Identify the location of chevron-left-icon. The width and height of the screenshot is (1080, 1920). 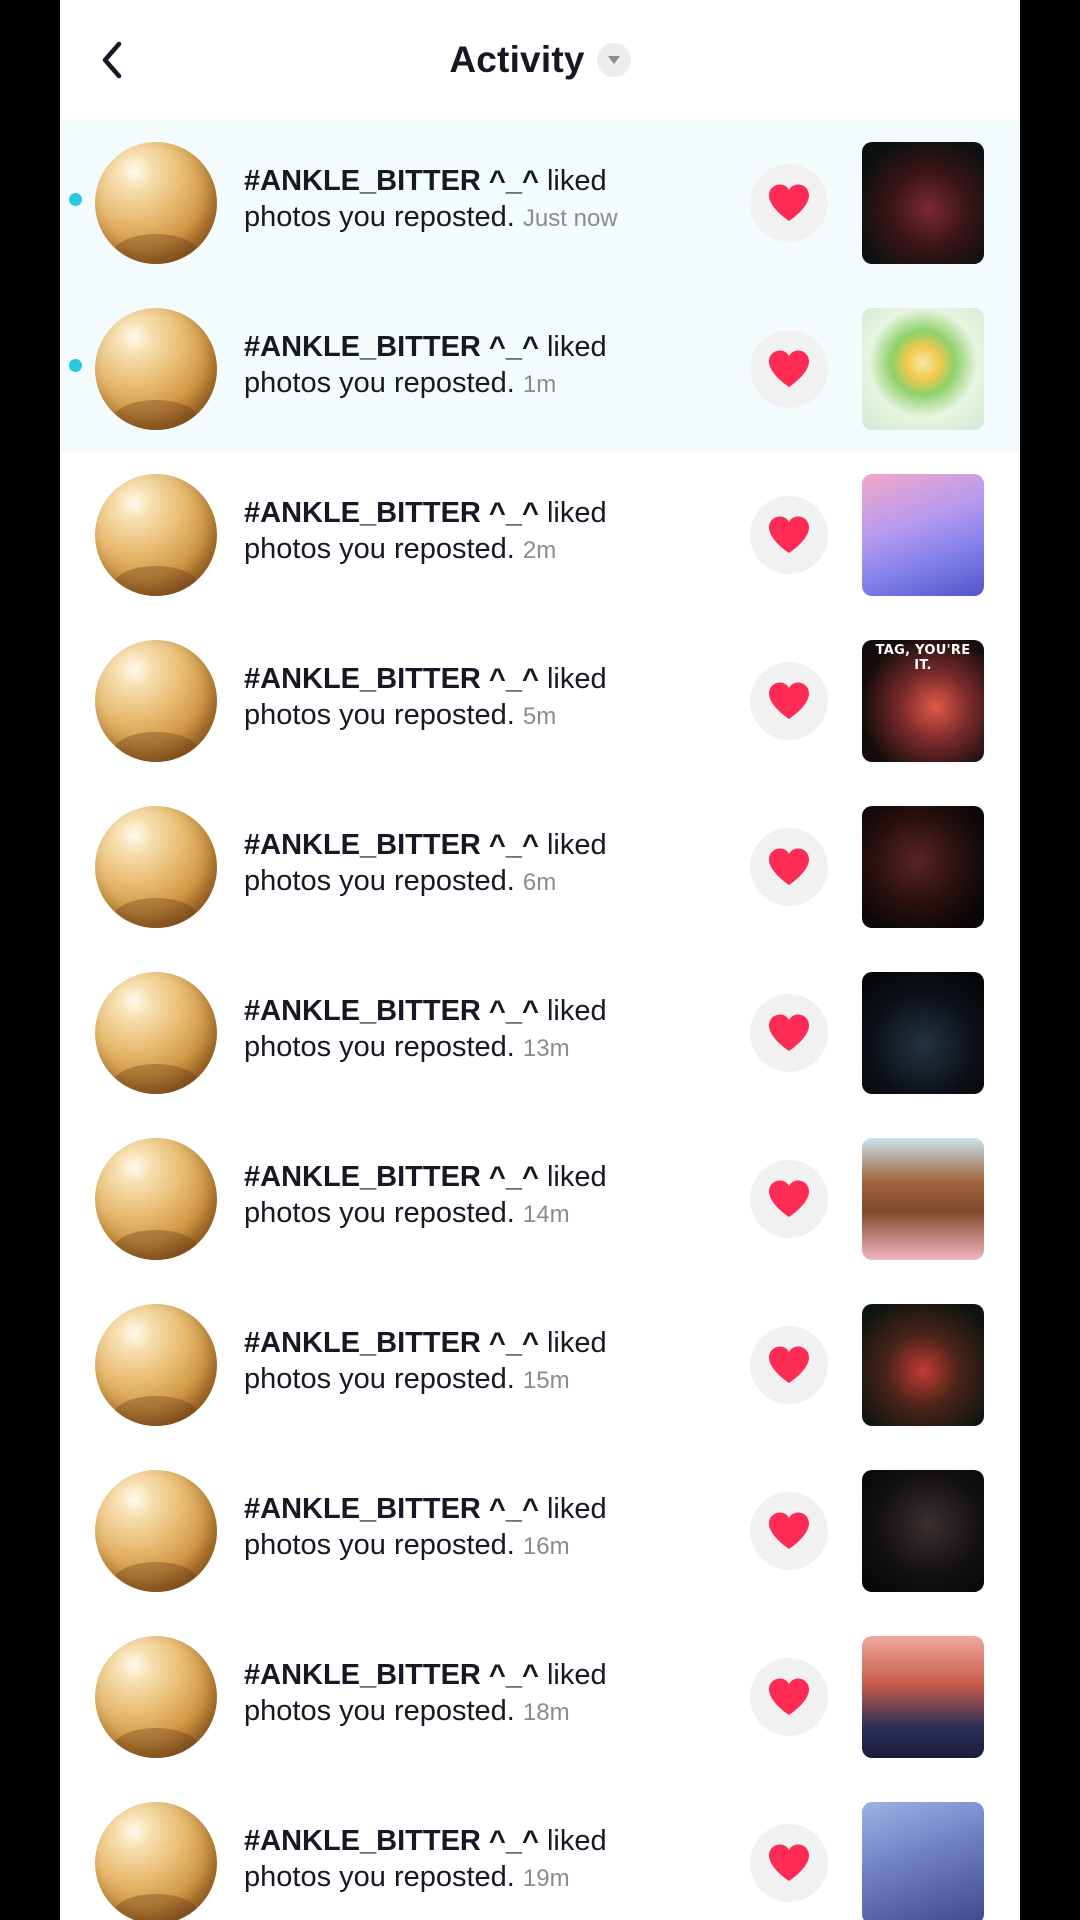
(112, 60).